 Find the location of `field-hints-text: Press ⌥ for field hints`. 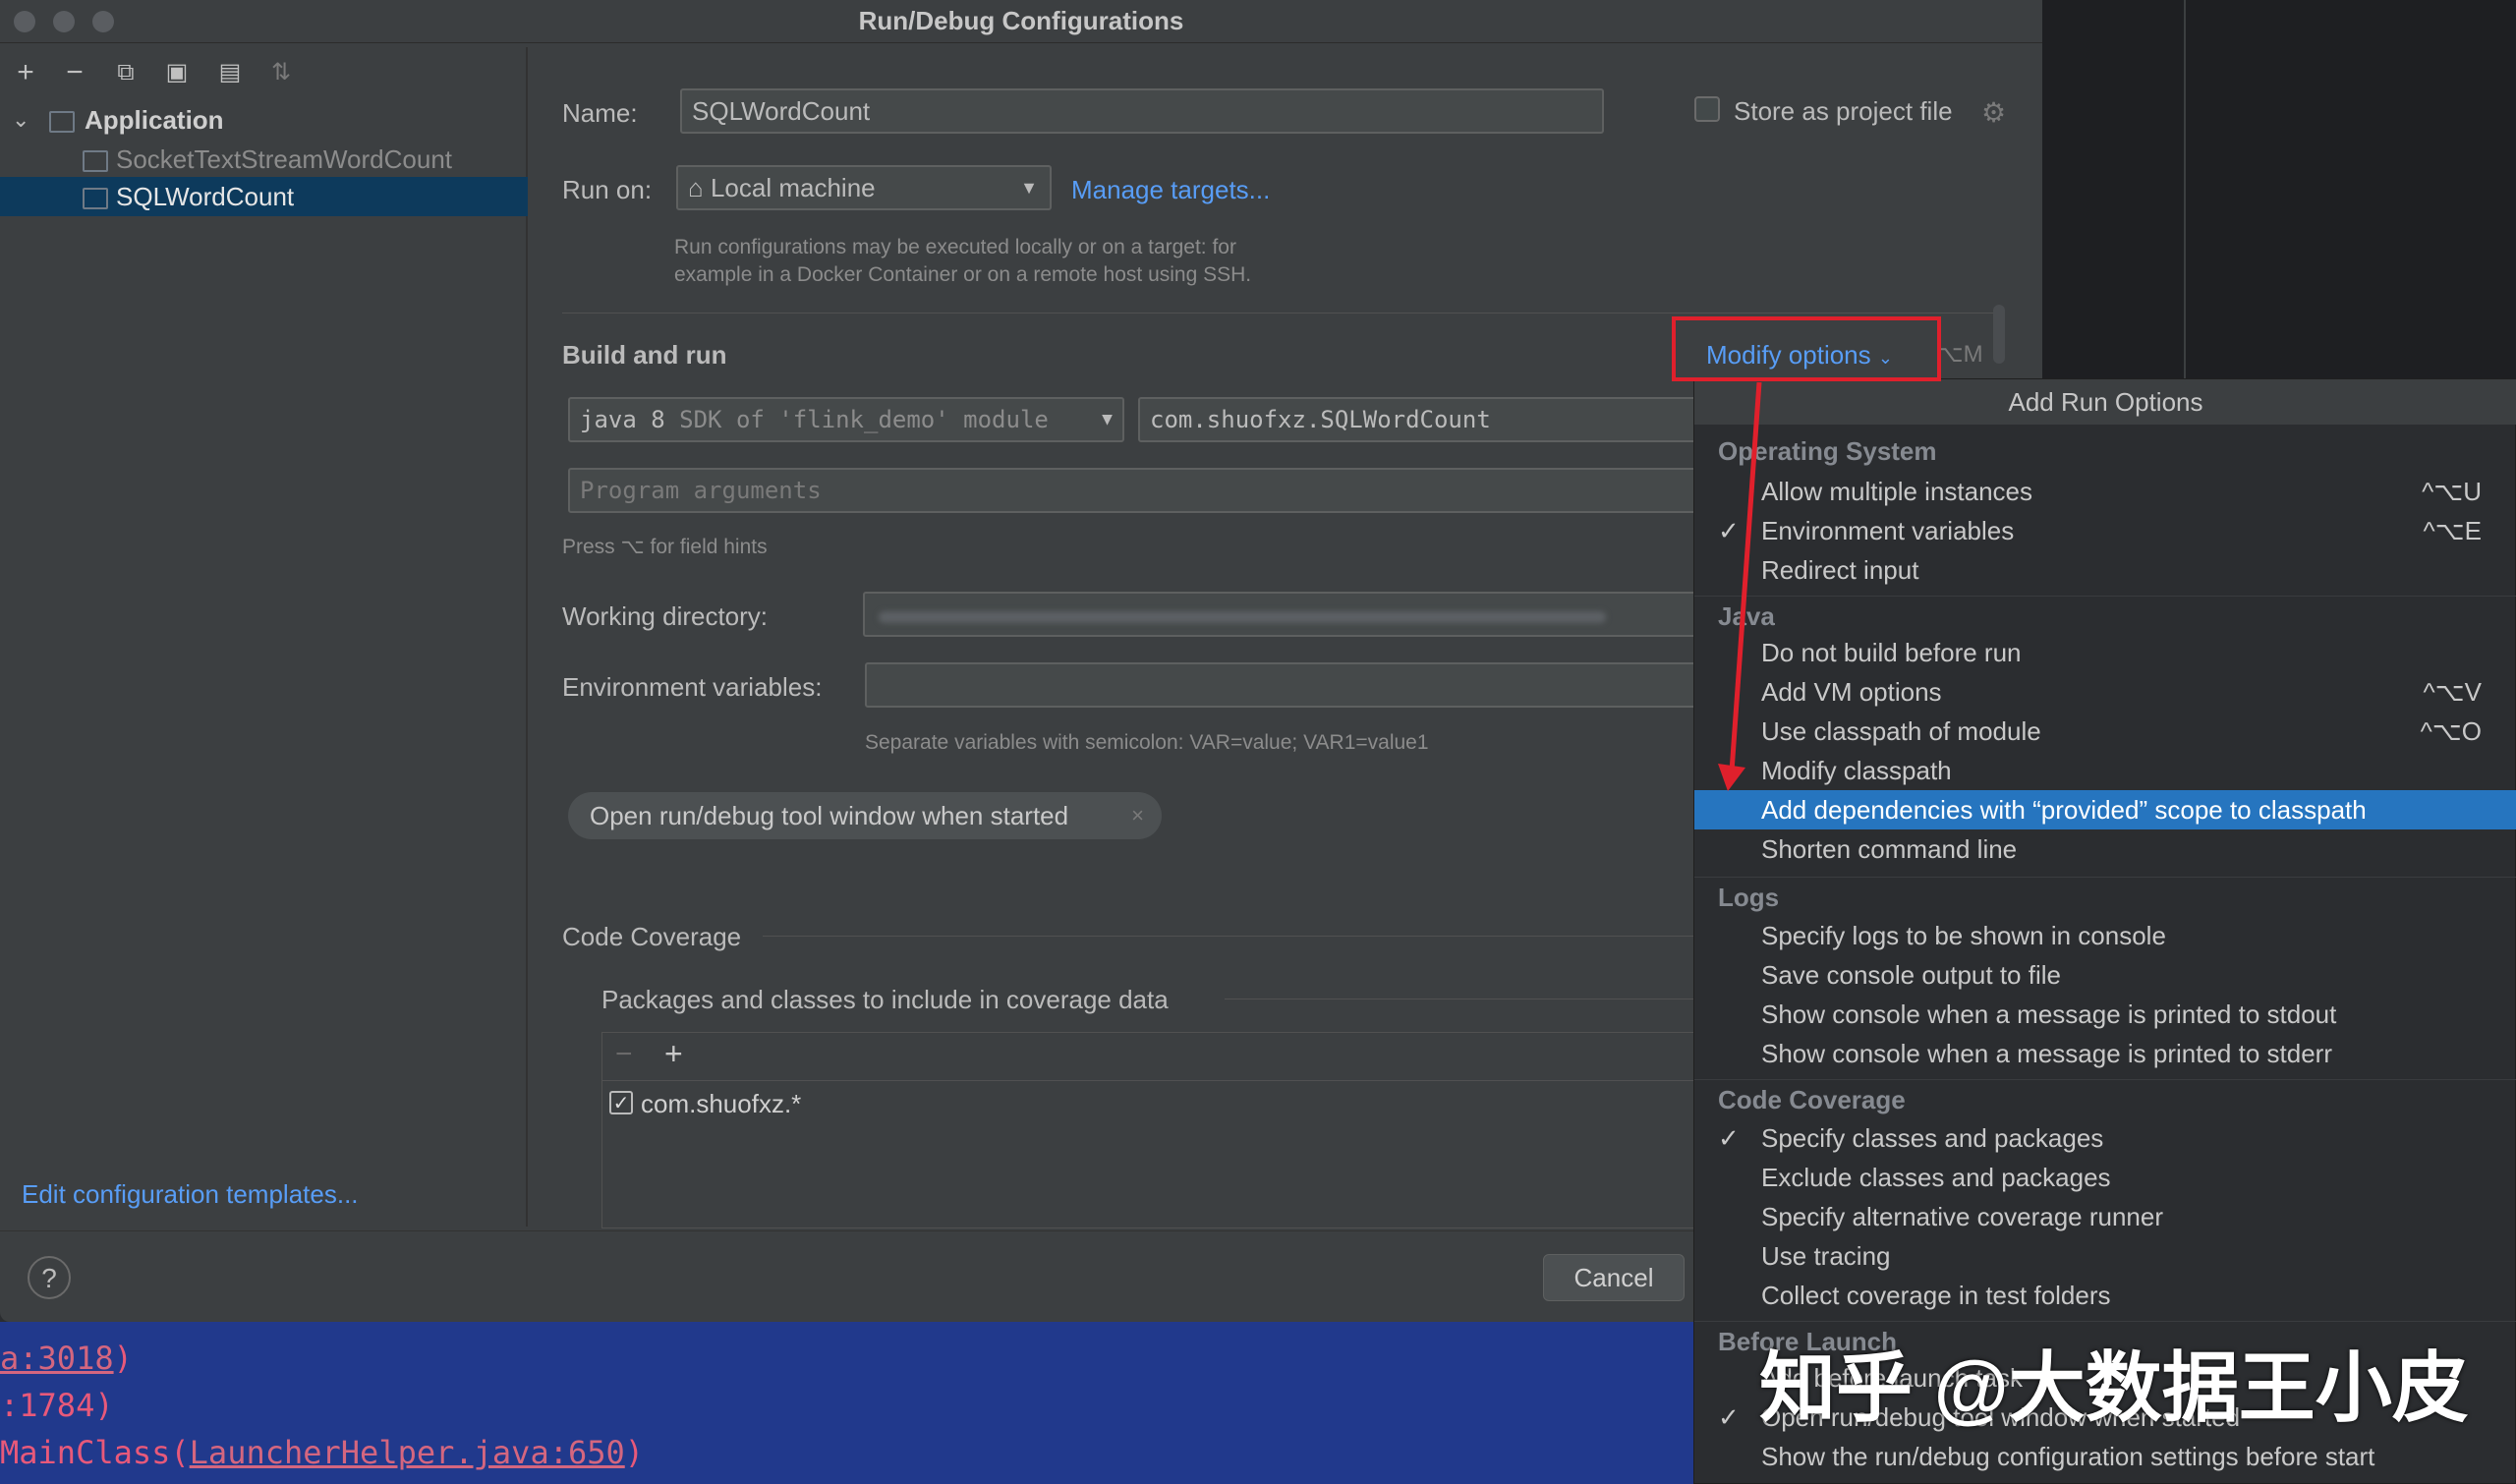

field-hints-text: Press ⌥ for field hints is located at coordinates (665, 547).